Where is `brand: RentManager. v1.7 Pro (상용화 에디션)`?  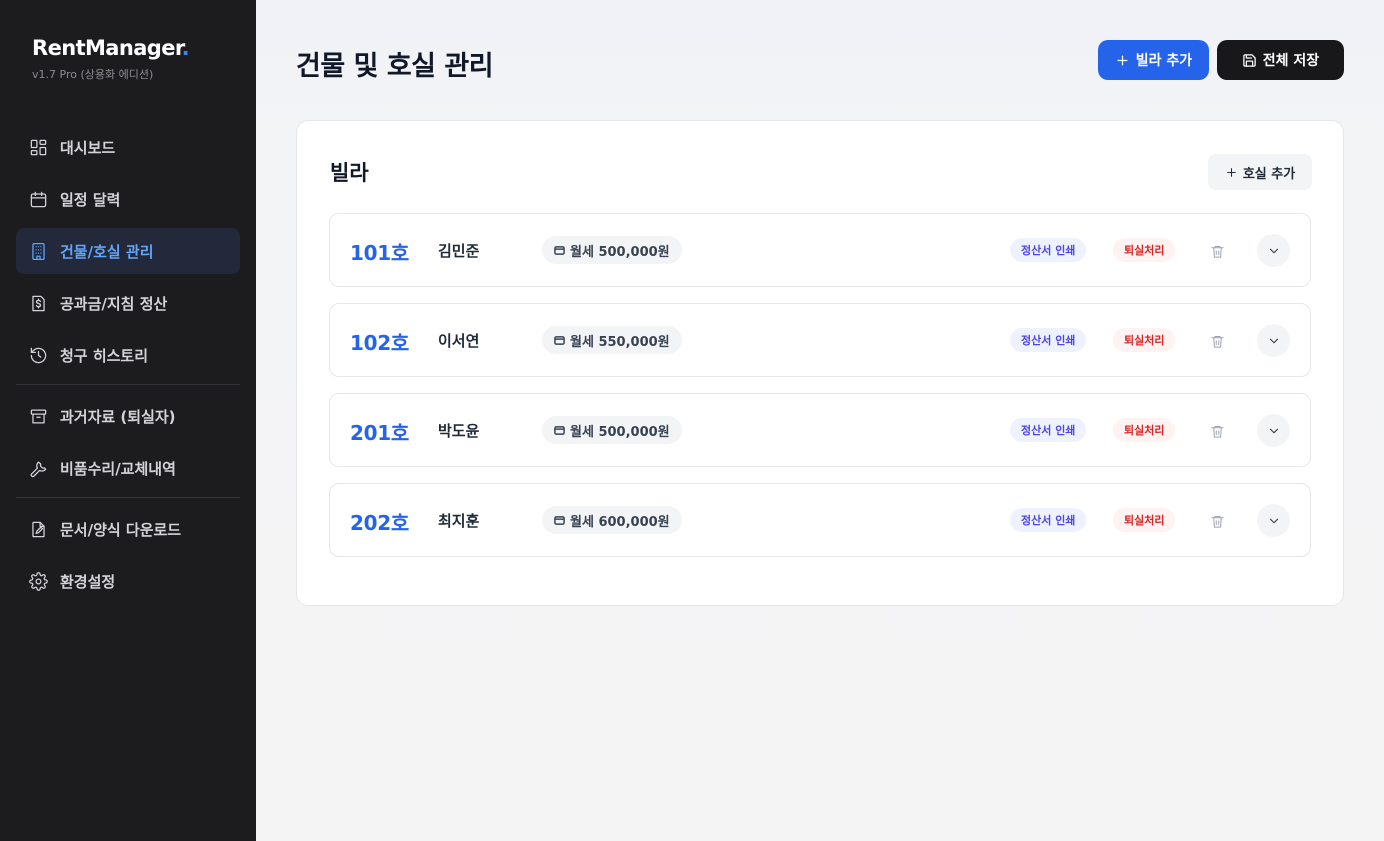
brand: RentManager. v1.7 Pro (상용화 에디션) is located at coordinates (111, 59).